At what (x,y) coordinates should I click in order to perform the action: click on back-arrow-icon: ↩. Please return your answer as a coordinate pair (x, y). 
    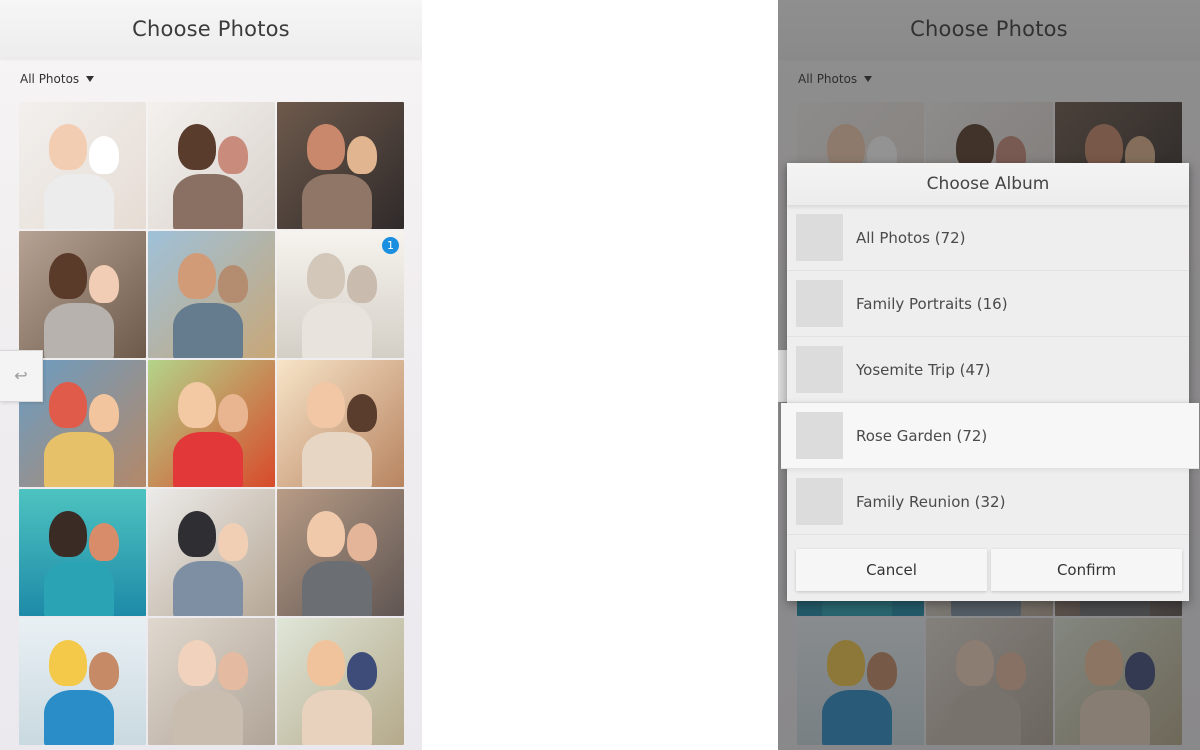
    Looking at the image, I should click on (21, 376).